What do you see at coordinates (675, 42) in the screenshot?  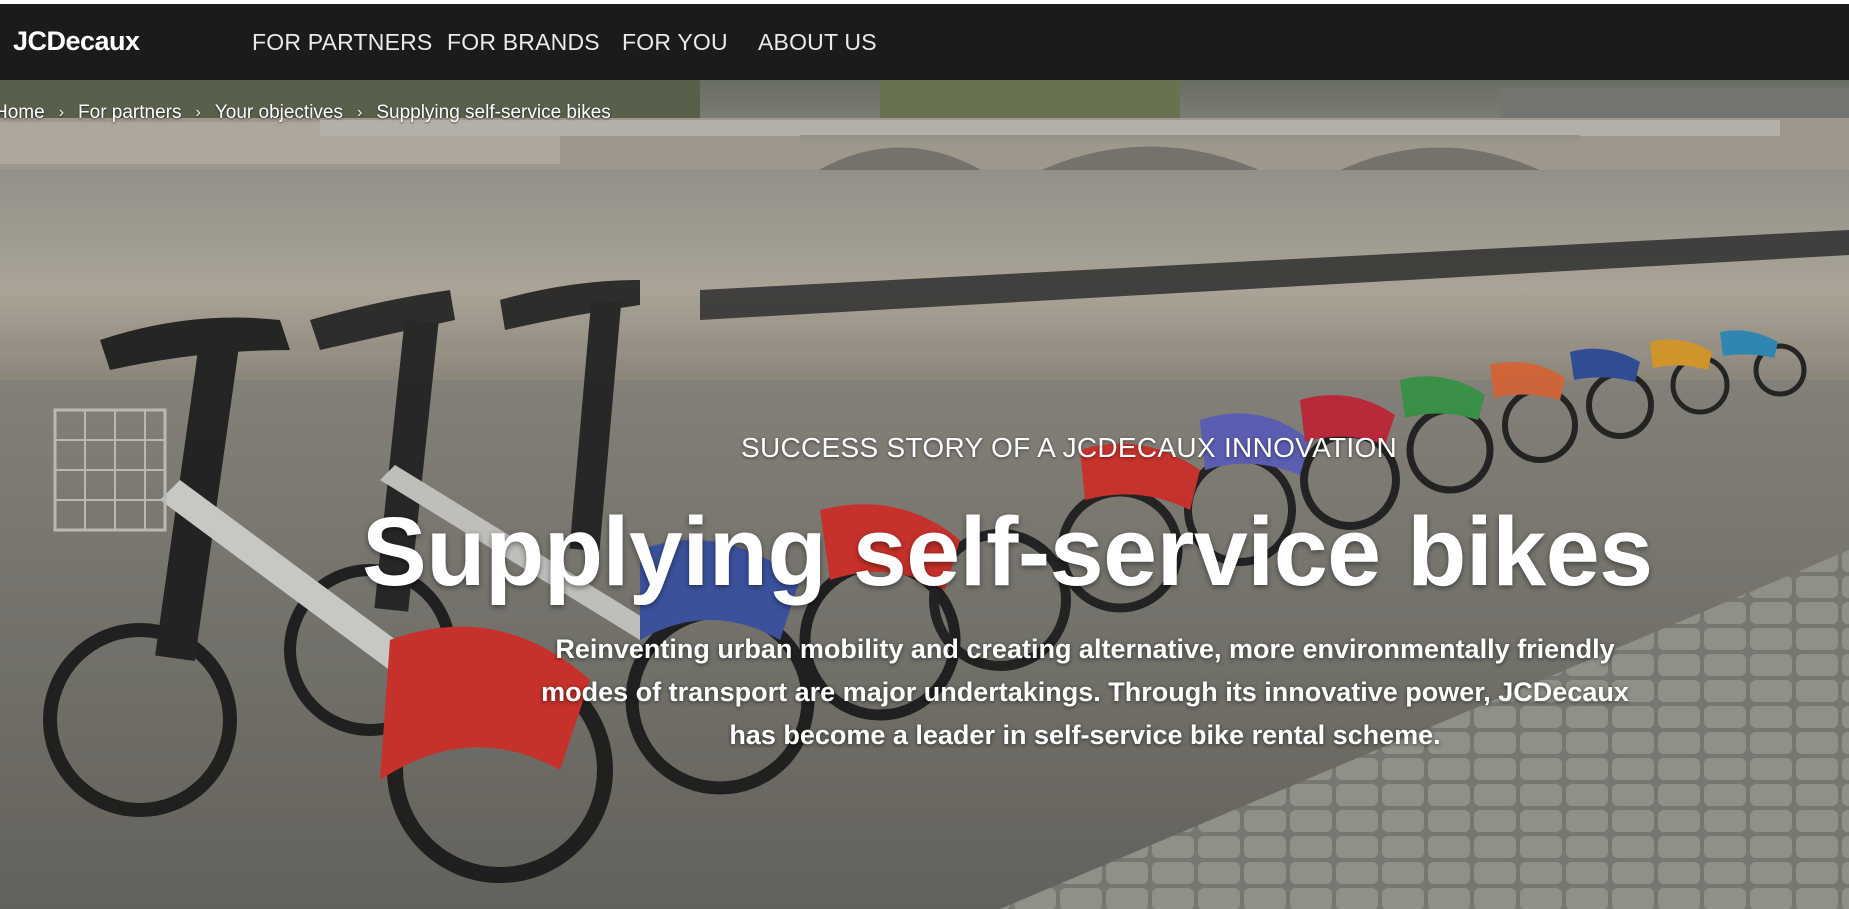 I see `nav-for-you: FOR YOU` at bounding box center [675, 42].